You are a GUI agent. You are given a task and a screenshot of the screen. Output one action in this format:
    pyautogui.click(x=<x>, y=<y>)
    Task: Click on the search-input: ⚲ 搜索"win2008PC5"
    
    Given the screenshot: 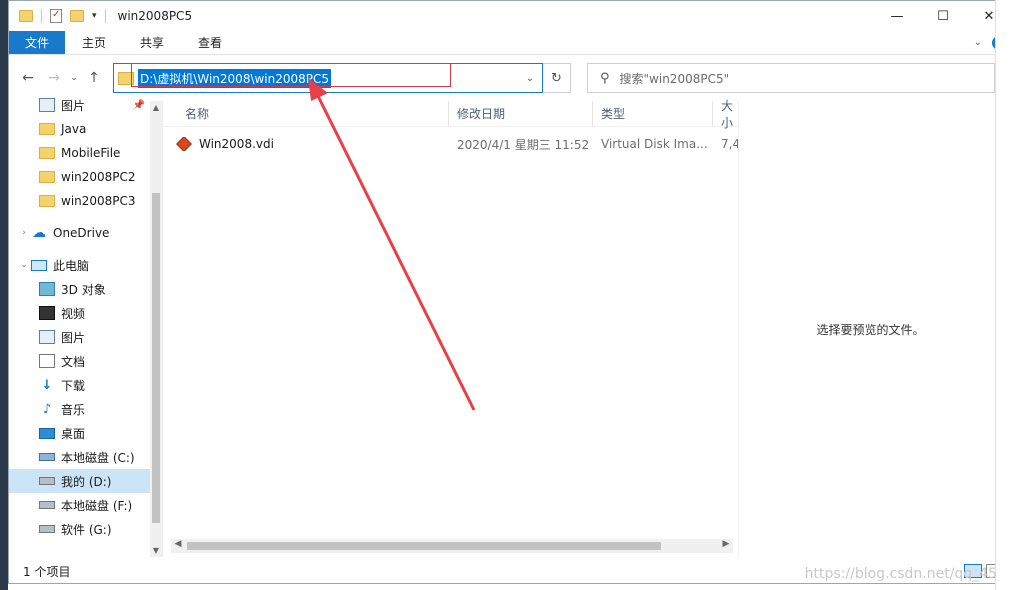 What is the action you would take?
    pyautogui.click(x=791, y=78)
    